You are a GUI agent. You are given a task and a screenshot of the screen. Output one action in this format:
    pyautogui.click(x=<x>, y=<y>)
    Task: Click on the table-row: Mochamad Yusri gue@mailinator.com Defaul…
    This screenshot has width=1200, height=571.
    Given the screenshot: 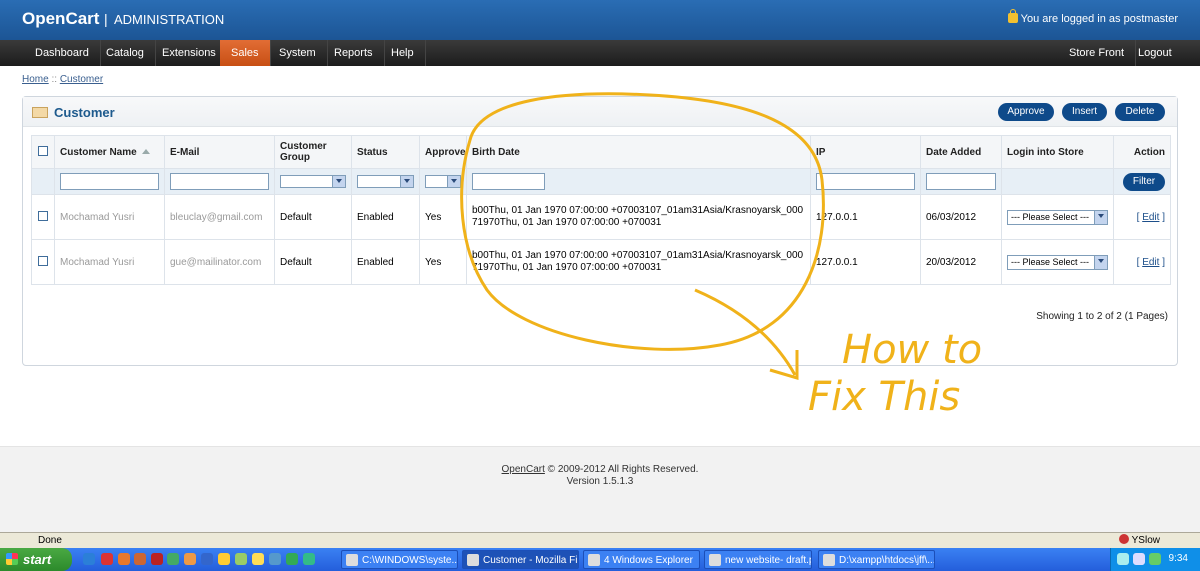 What is the action you would take?
    pyautogui.click(x=601, y=262)
    